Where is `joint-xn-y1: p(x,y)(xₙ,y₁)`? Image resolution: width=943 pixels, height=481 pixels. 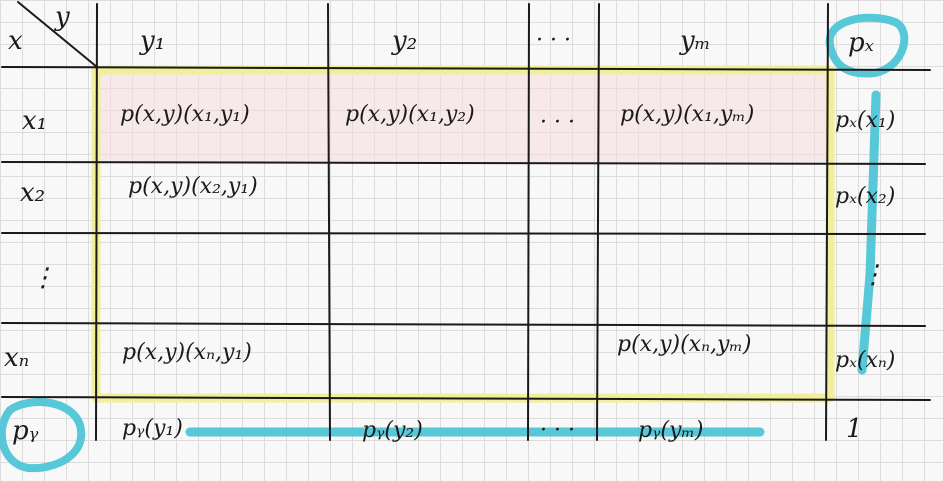
joint-xn-y1: p(x,y)(xₙ,y₁) is located at coordinates (187, 352).